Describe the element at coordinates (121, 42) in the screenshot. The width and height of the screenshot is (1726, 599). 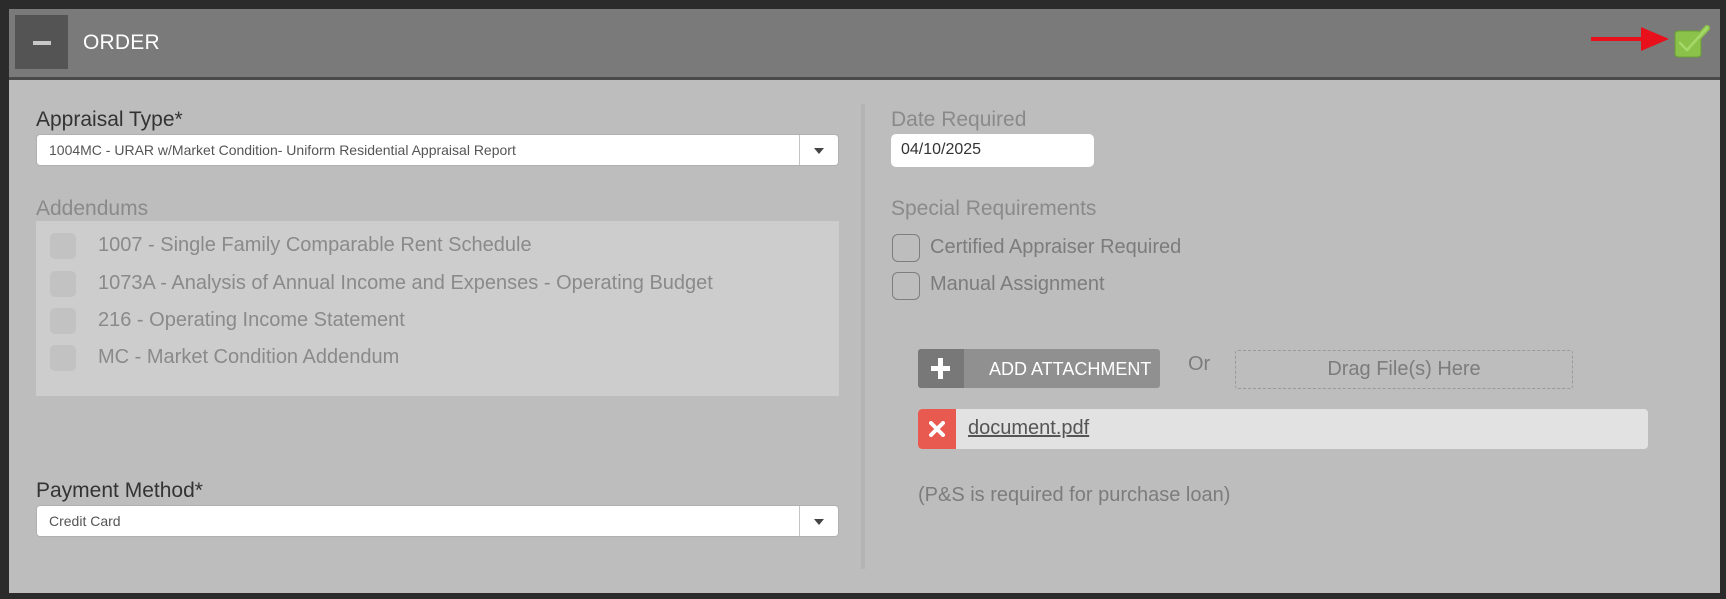
I see `section-title: ORDER` at that location.